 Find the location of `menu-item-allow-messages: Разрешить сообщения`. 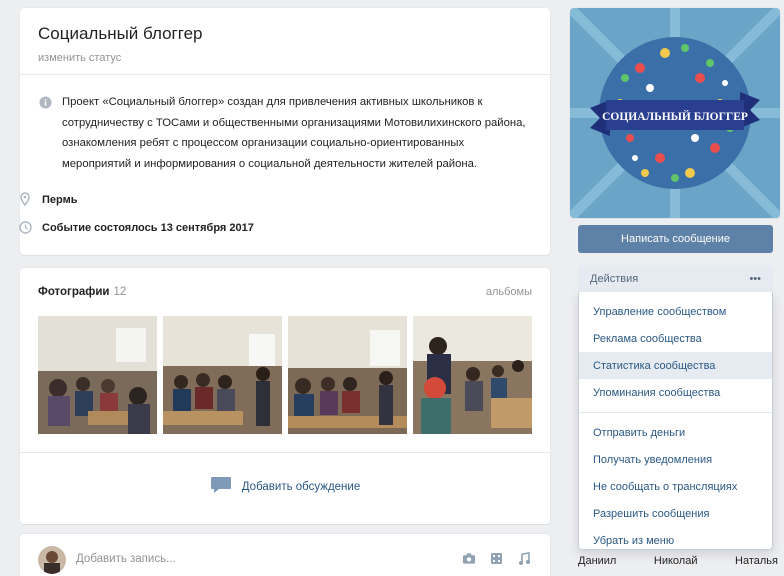

menu-item-allow-messages: Разрешить сообщения is located at coordinates (675, 513).